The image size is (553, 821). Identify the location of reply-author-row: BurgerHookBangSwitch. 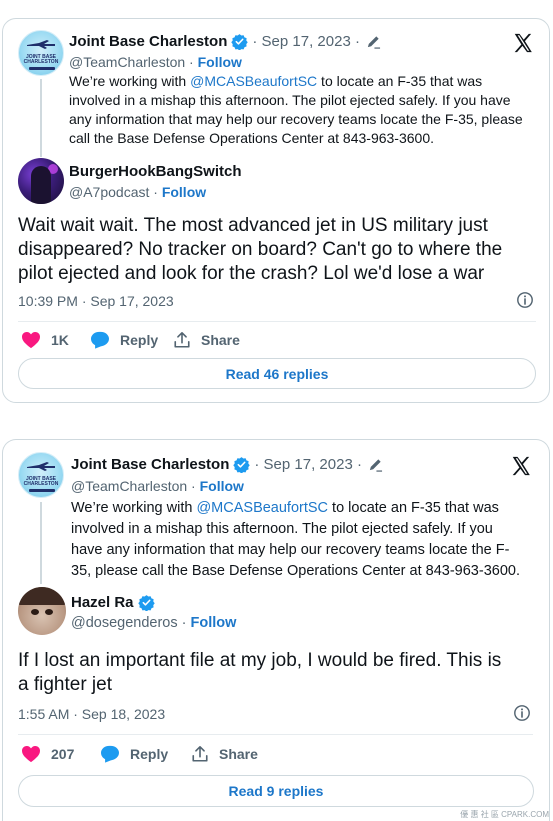
(155, 171).